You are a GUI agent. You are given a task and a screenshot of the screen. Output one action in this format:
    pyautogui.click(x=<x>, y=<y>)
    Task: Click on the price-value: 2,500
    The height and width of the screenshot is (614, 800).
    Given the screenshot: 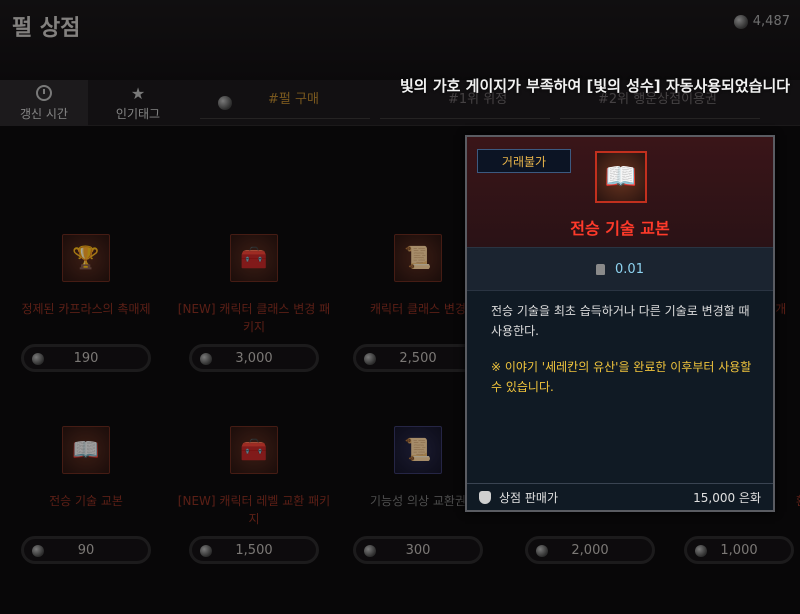 What is the action you would take?
    pyautogui.click(x=418, y=358)
    